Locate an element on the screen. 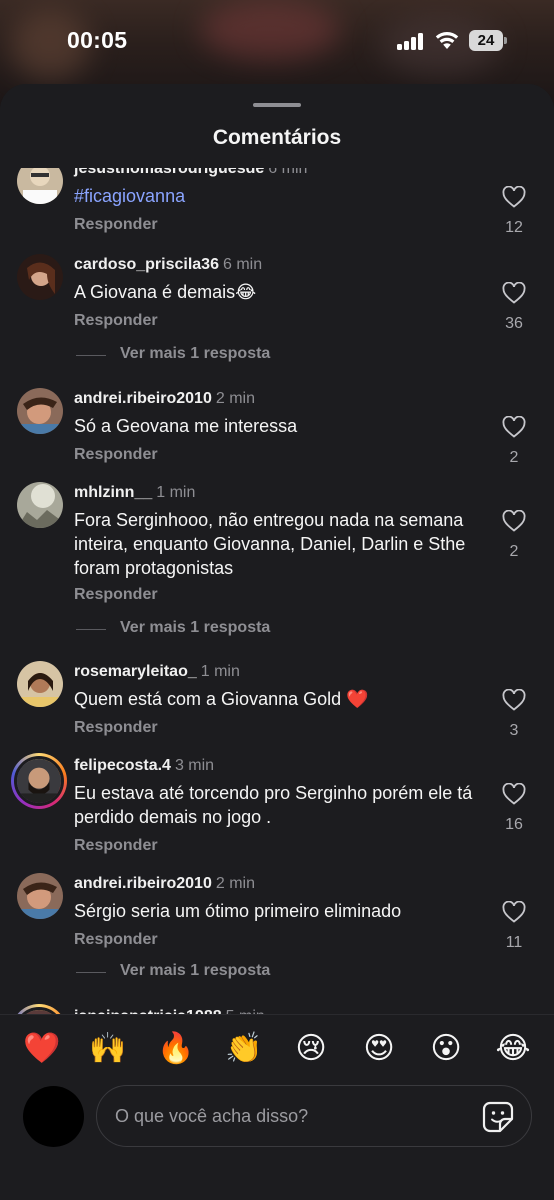  cellular-signal-icon is located at coordinates (411, 41).